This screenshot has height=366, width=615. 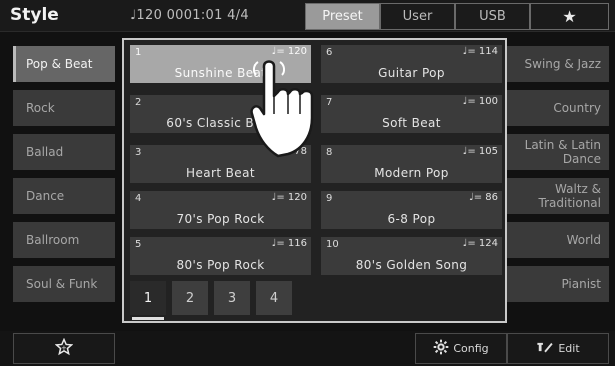 What do you see at coordinates (295, 101) in the screenshot?
I see `style-tempo: ♩= 1` at bounding box center [295, 101].